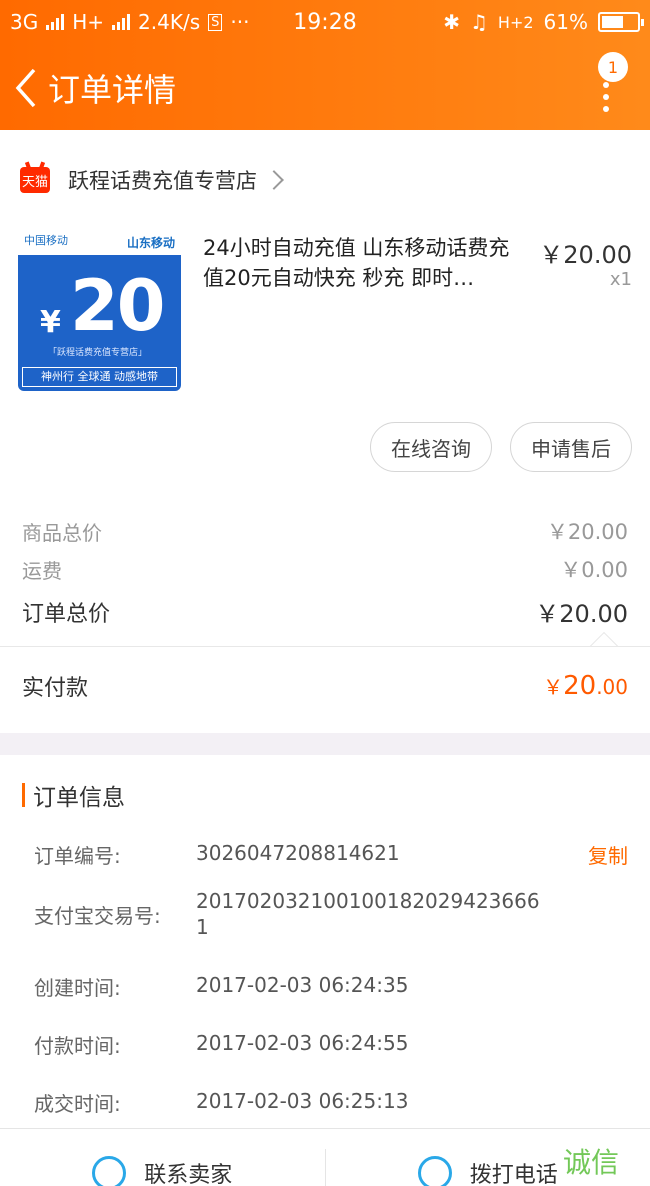 The image size is (650, 1186). I want to click on watermark-logo: 诚信, so click(591, 1161).